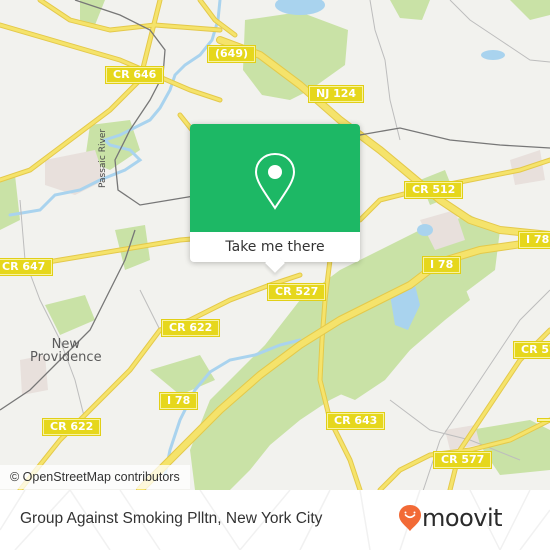 The width and height of the screenshot is (550, 550). Describe the element at coordinates (134, 75) in the screenshot. I see `road-label-cr646: CR 646` at that location.